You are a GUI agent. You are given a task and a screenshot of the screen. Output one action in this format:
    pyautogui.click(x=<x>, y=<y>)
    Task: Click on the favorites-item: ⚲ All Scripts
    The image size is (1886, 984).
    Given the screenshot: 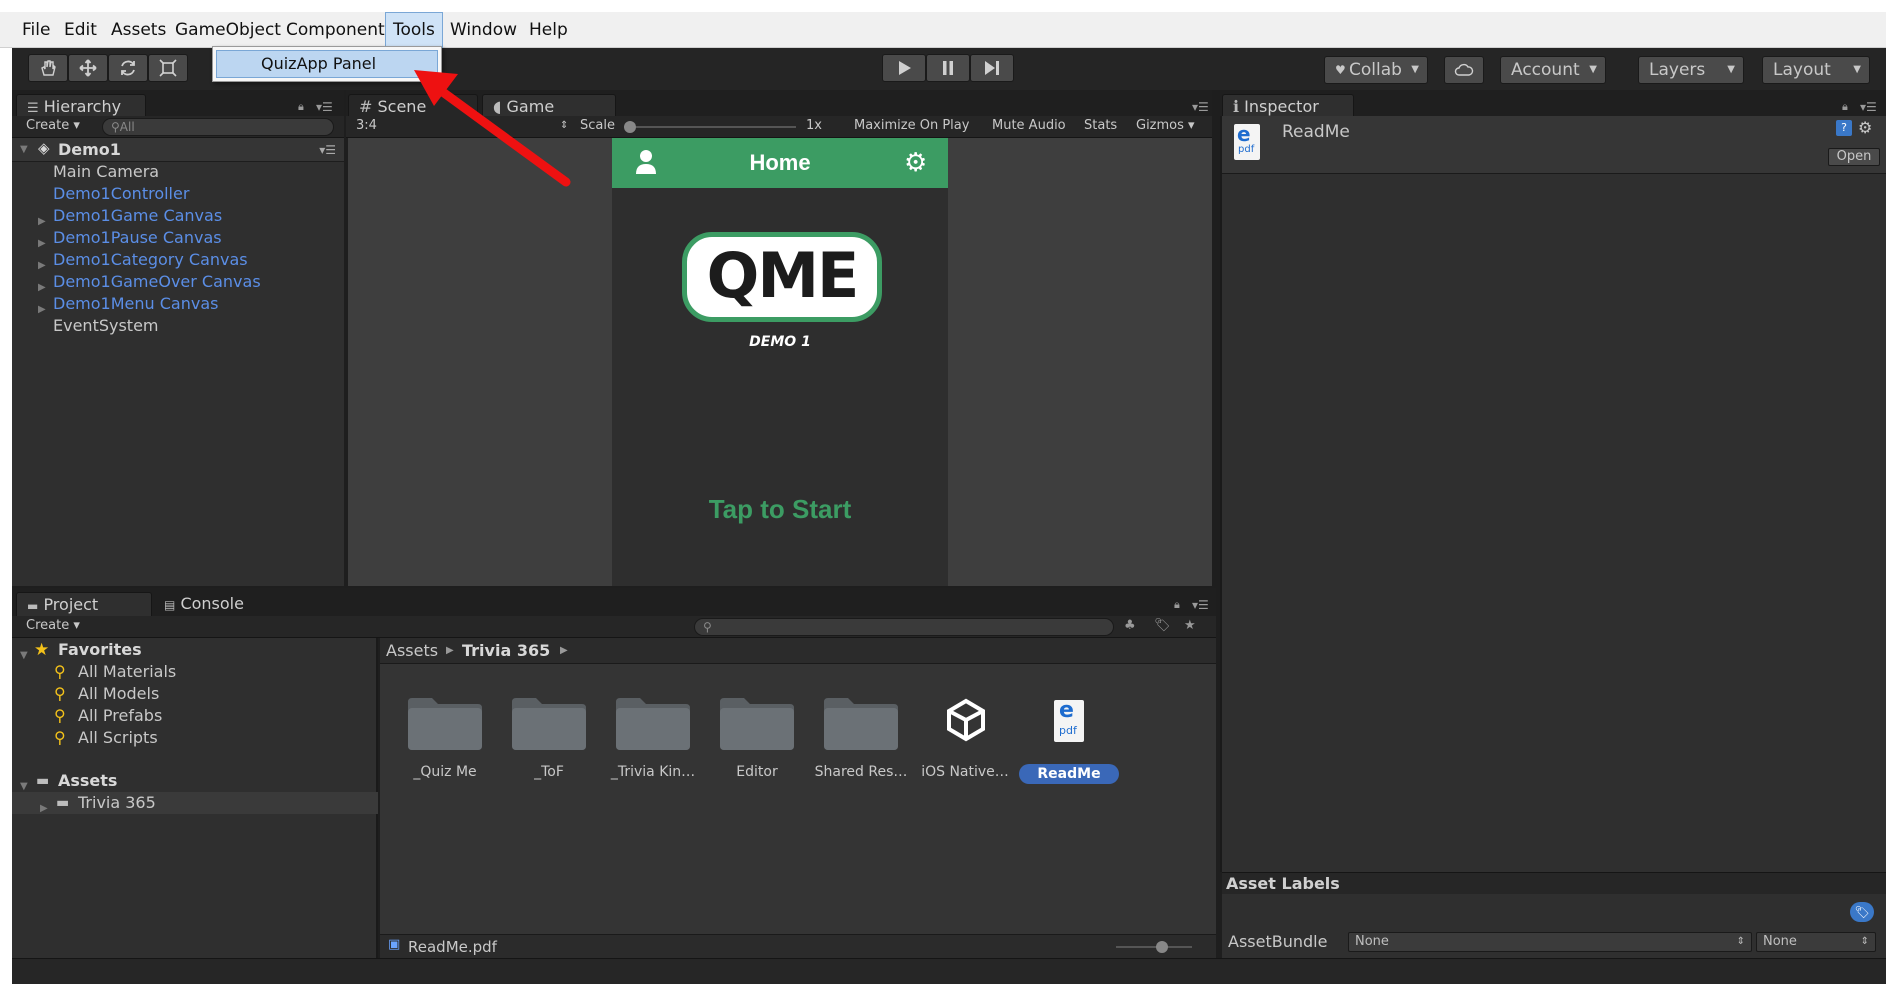 What is the action you would take?
    pyautogui.click(x=174, y=738)
    